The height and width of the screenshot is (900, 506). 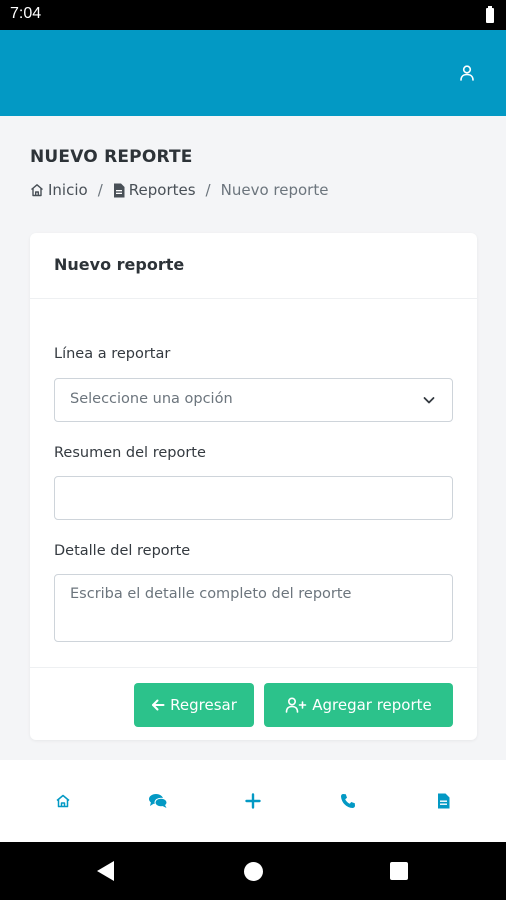 What do you see at coordinates (467, 73) in the screenshot?
I see `user-icon` at bounding box center [467, 73].